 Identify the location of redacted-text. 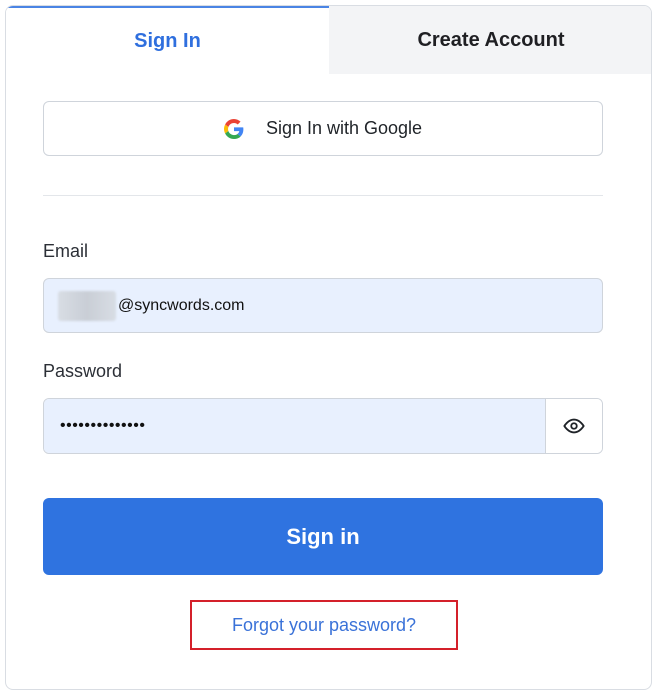
(87, 305).